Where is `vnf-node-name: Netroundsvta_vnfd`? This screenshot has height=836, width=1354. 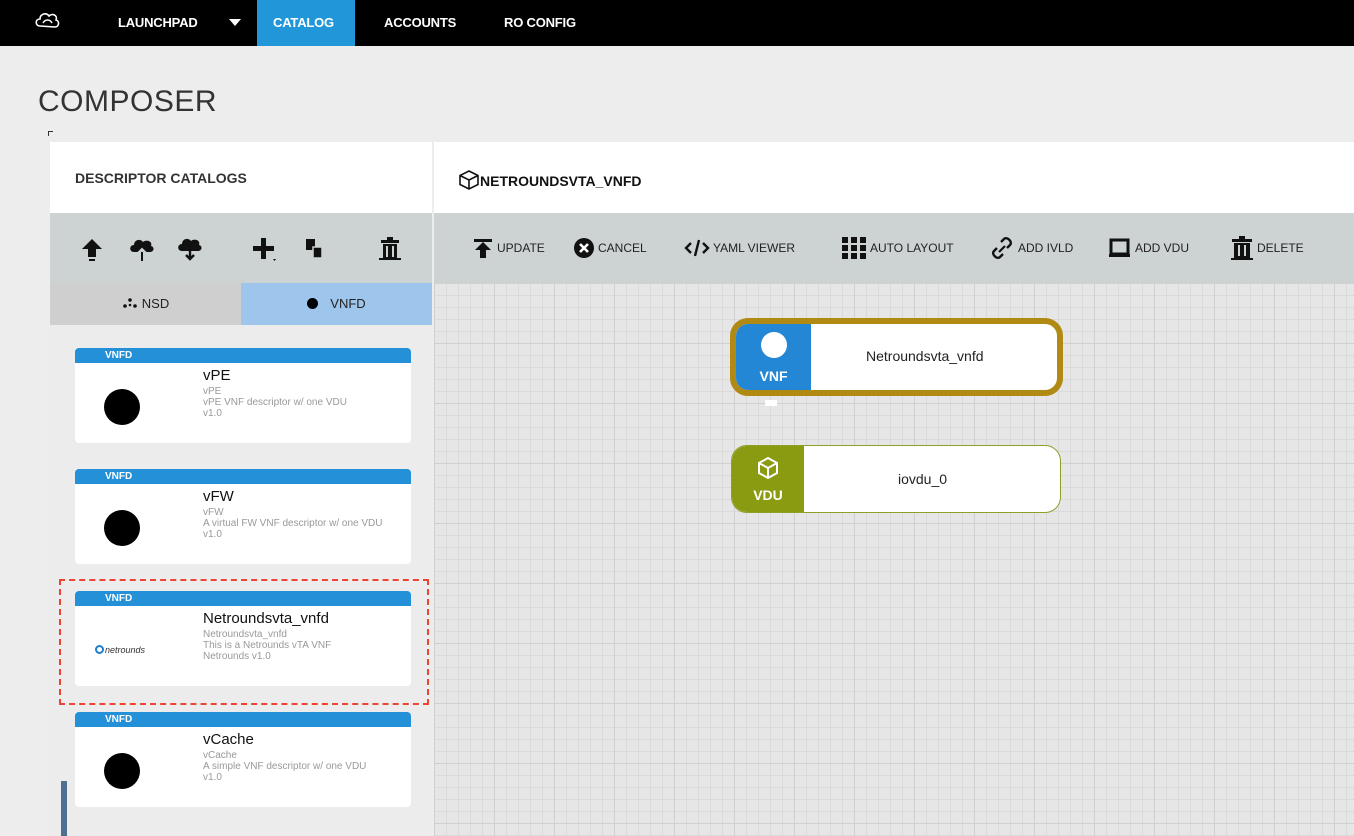
vnf-node-name: Netroundsvta_vnfd is located at coordinates (925, 356).